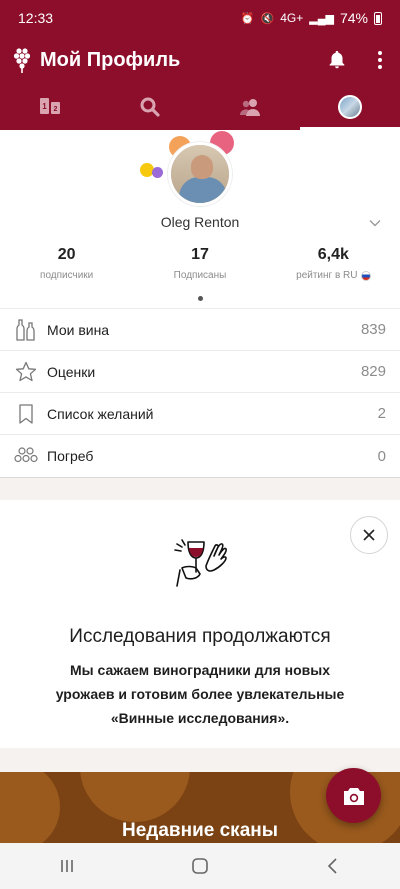  Describe the element at coordinates (327, 275) in the screenshot. I see `stat-label: рейтинг в RU` at that location.